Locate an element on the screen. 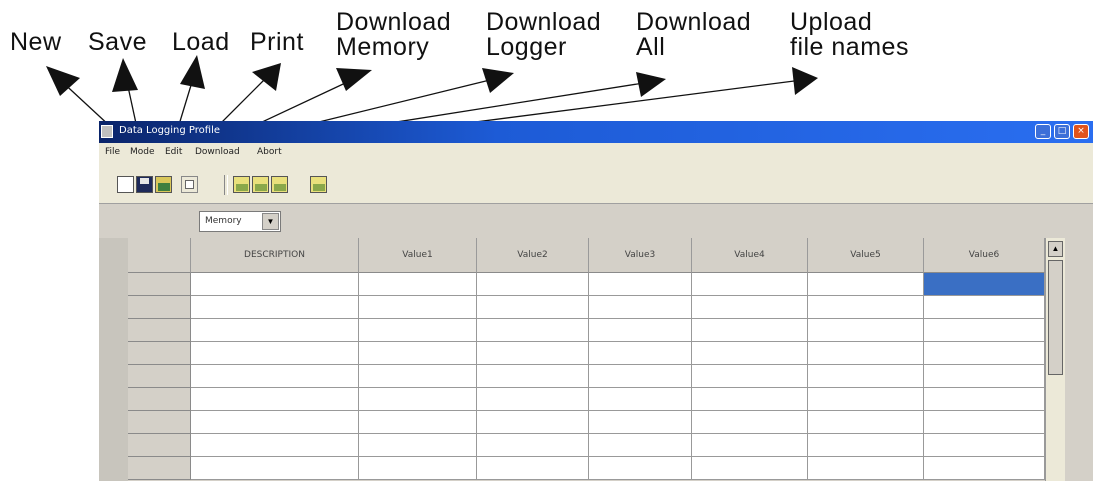  upload-file-names-icon is located at coordinates (318, 184).